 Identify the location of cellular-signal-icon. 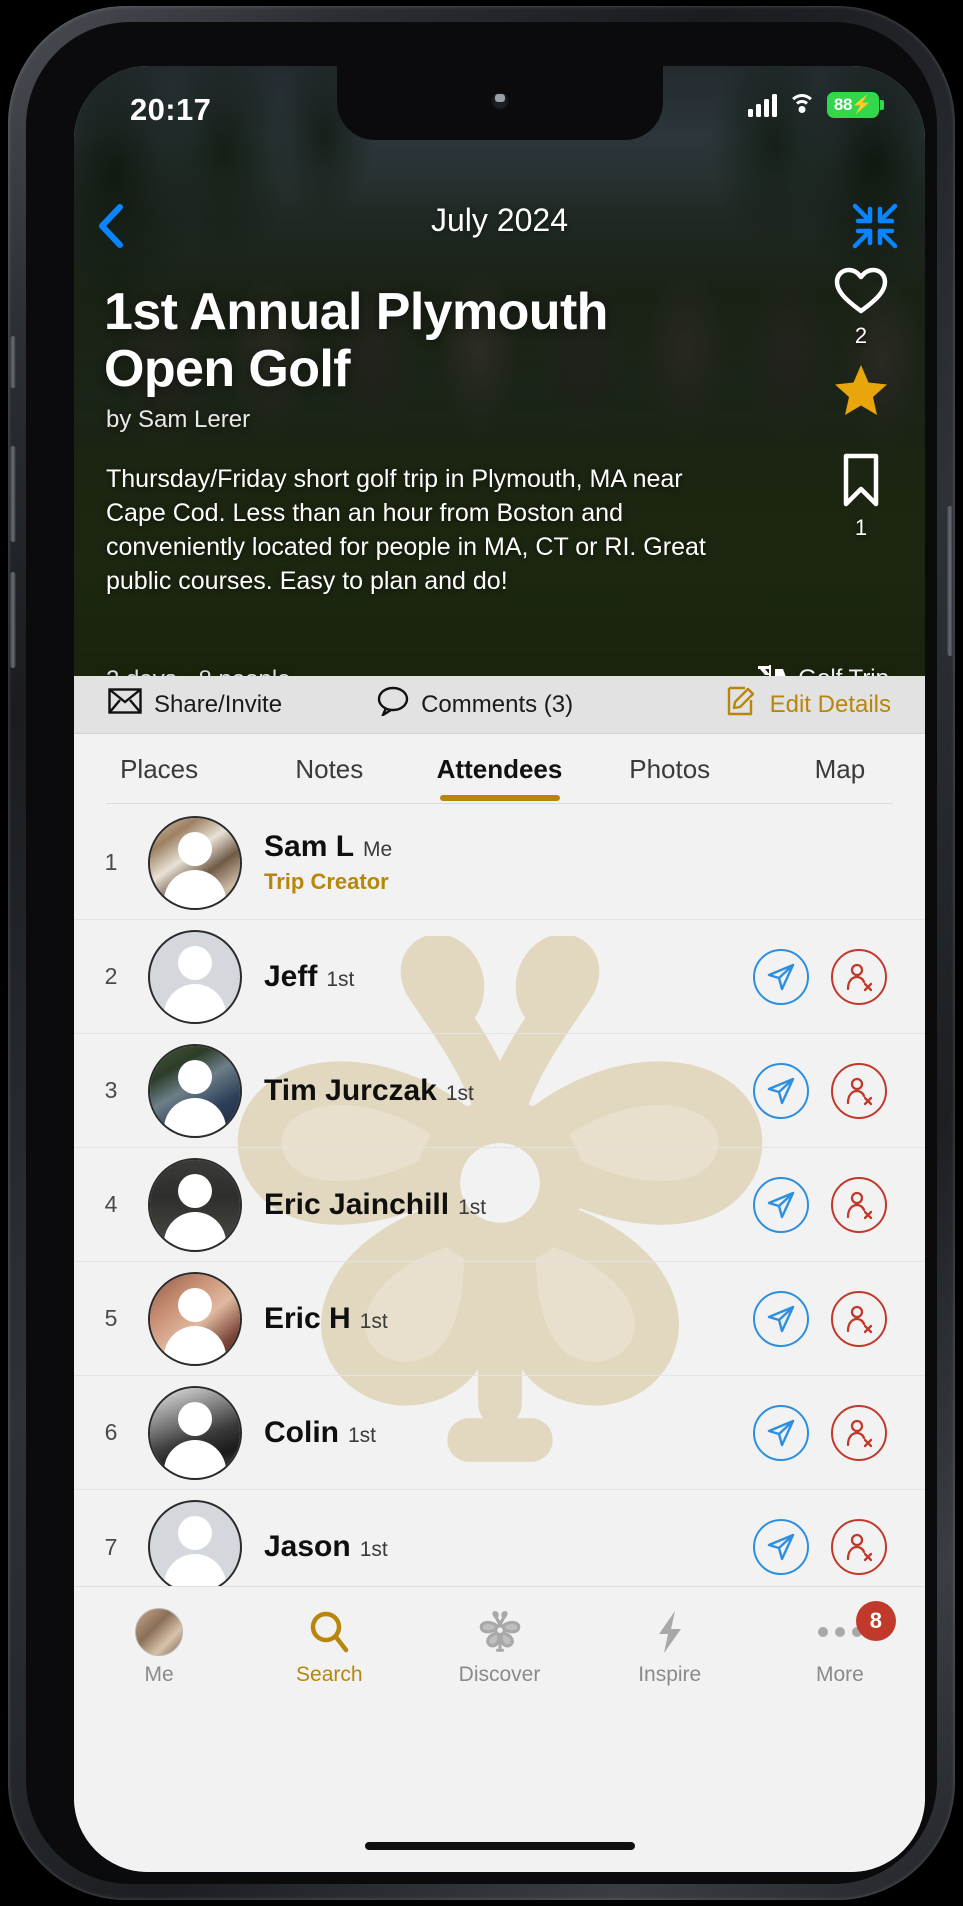
(762, 105).